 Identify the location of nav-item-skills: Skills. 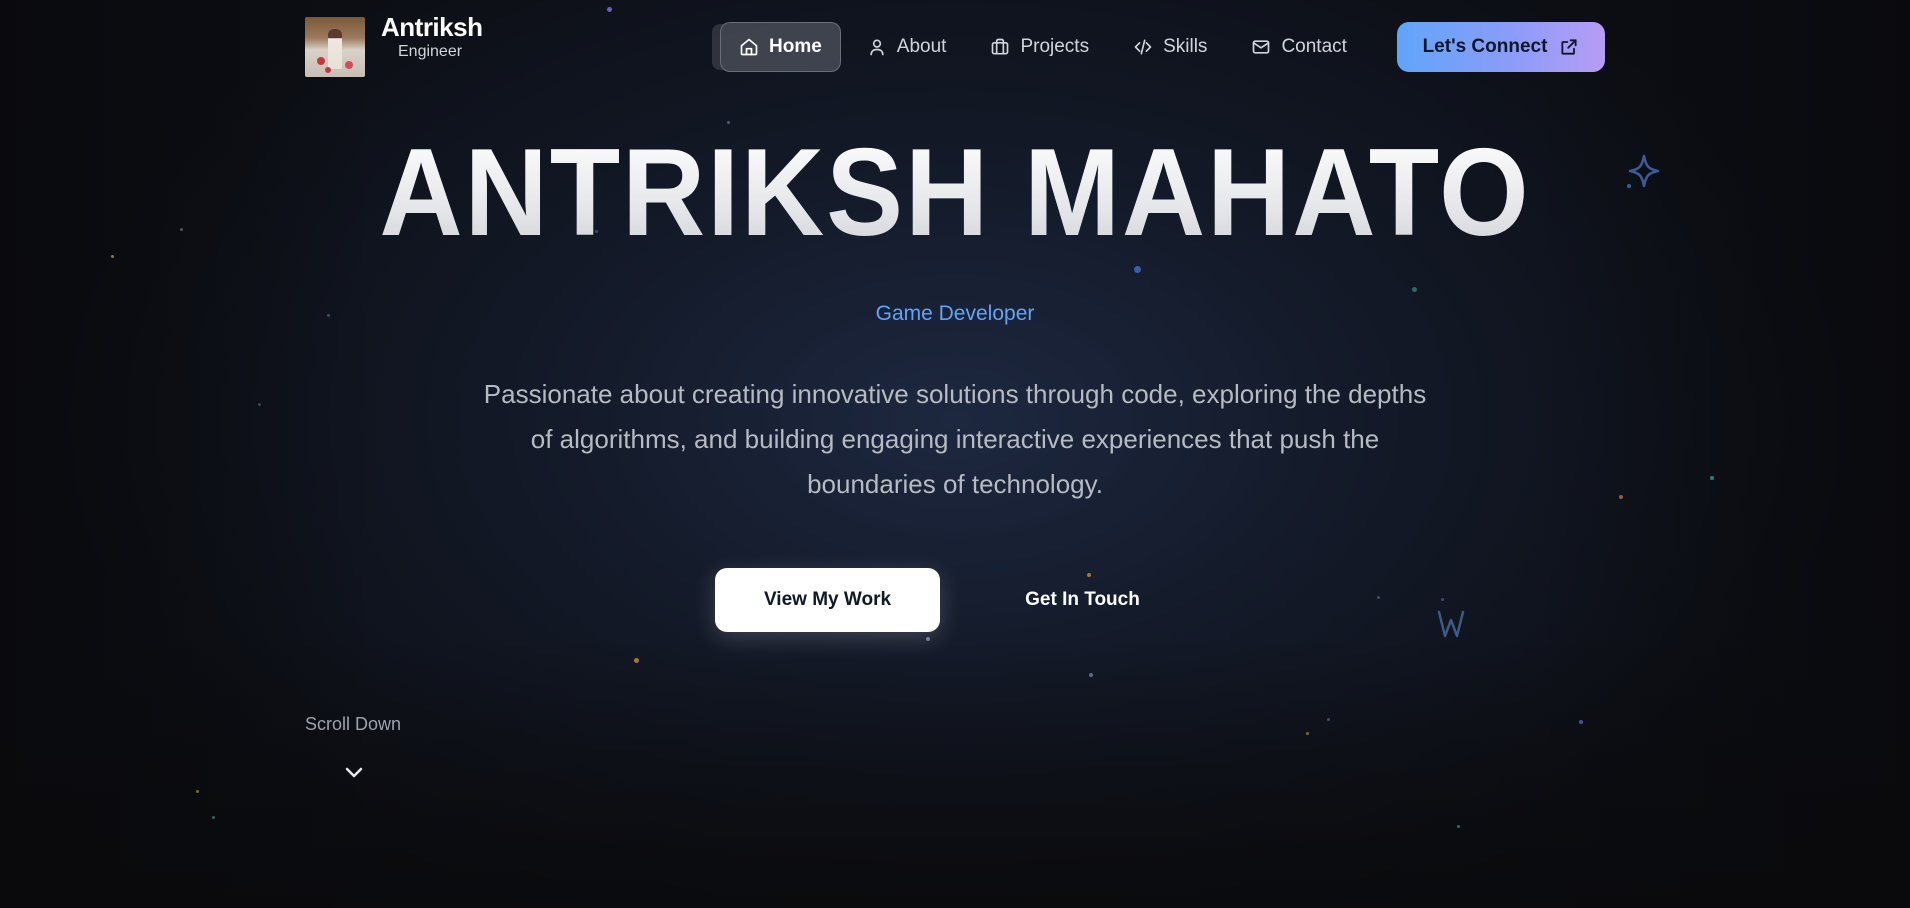
(1170, 47).